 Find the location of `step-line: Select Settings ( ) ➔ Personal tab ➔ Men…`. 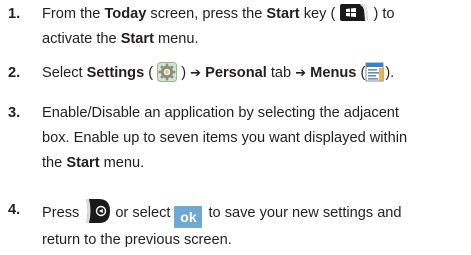

step-line: Select Settings ( ) ➔ Personal tab ➔ Men… is located at coordinates (254, 73).